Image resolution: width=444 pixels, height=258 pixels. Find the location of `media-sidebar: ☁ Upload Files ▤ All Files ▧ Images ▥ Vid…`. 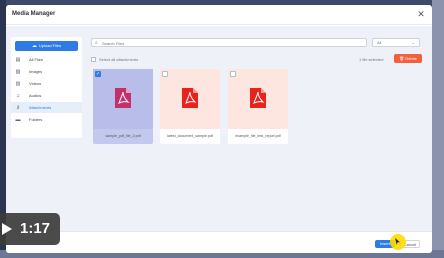

media-sidebar: ☁ Upload Files ▤ All Files ▧ Images ▥ Vid… is located at coordinates (46, 87).